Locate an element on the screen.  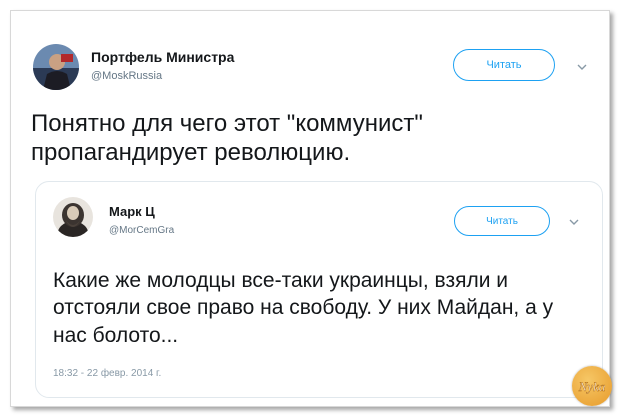
chevron-down-icon is located at coordinates (582, 64).